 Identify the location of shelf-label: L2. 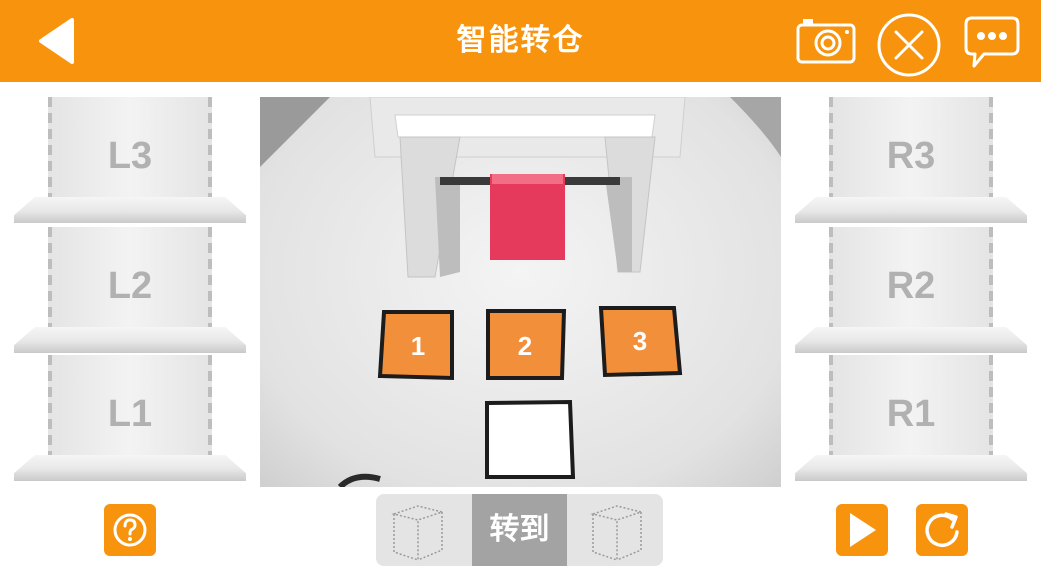
(130, 286).